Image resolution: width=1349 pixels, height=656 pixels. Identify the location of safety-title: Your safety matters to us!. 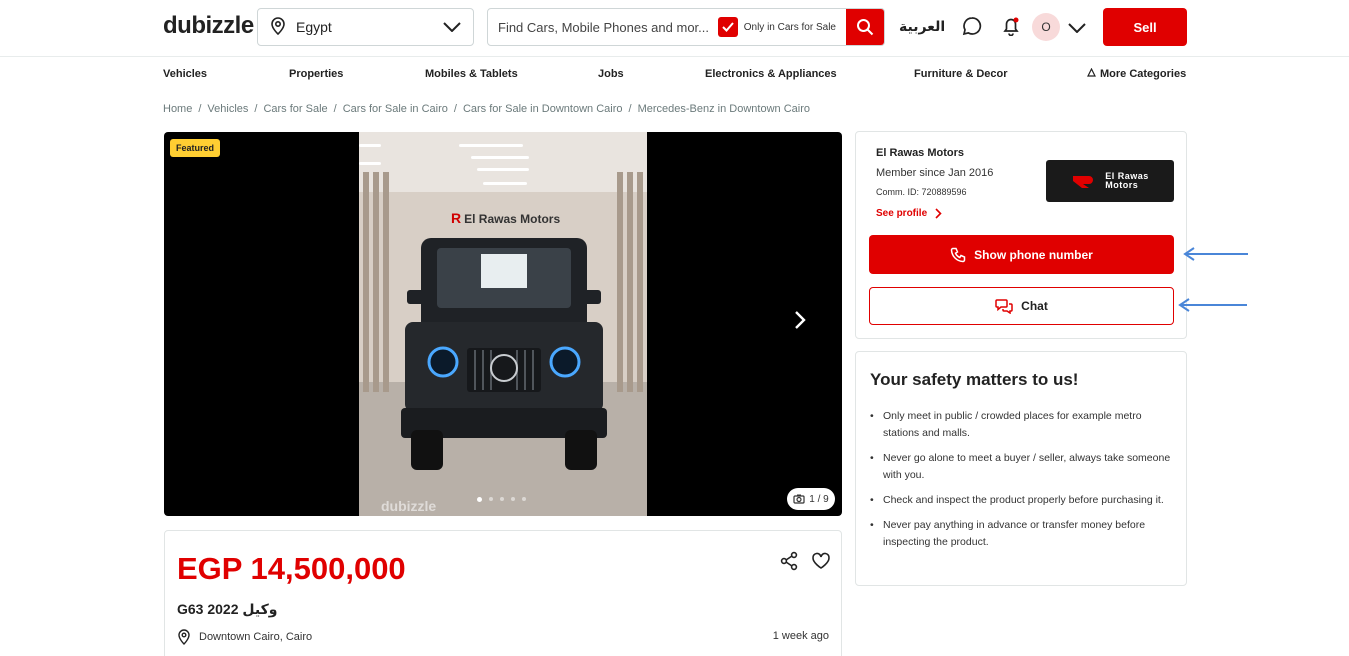
(974, 379).